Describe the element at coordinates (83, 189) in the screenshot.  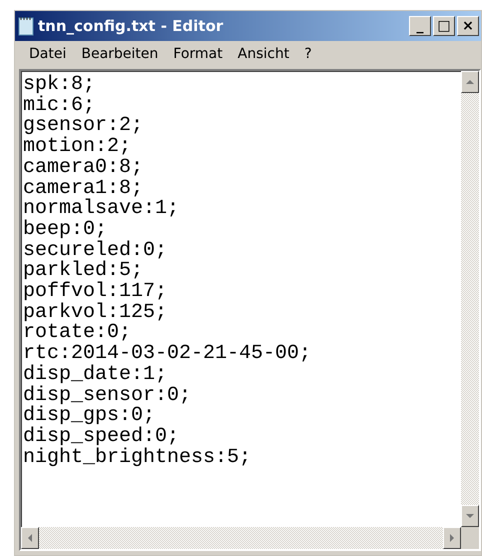
I see `text-line: camera1:8;` at that location.